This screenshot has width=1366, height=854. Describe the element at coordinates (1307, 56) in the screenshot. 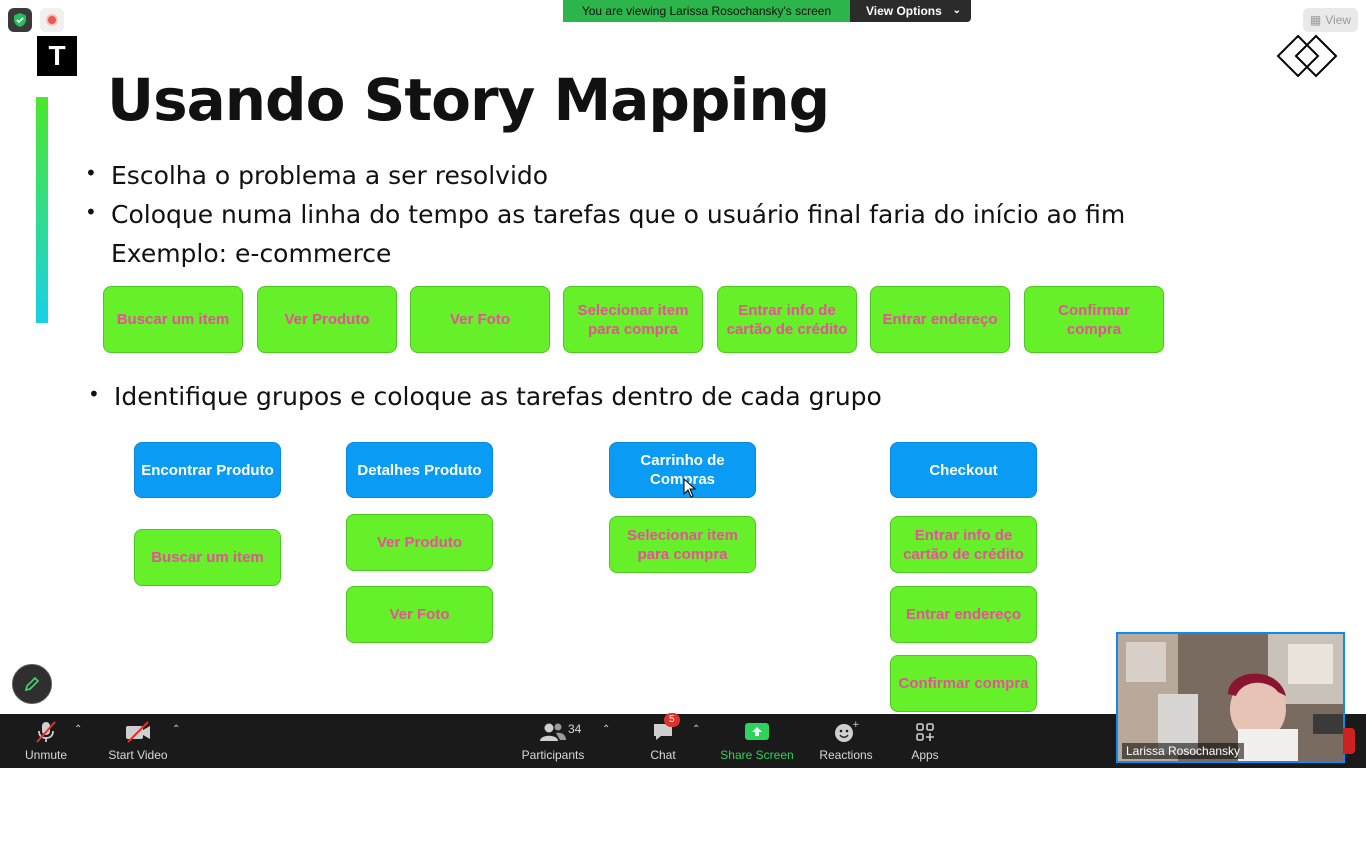

I see `diamond-logo-icon` at that location.